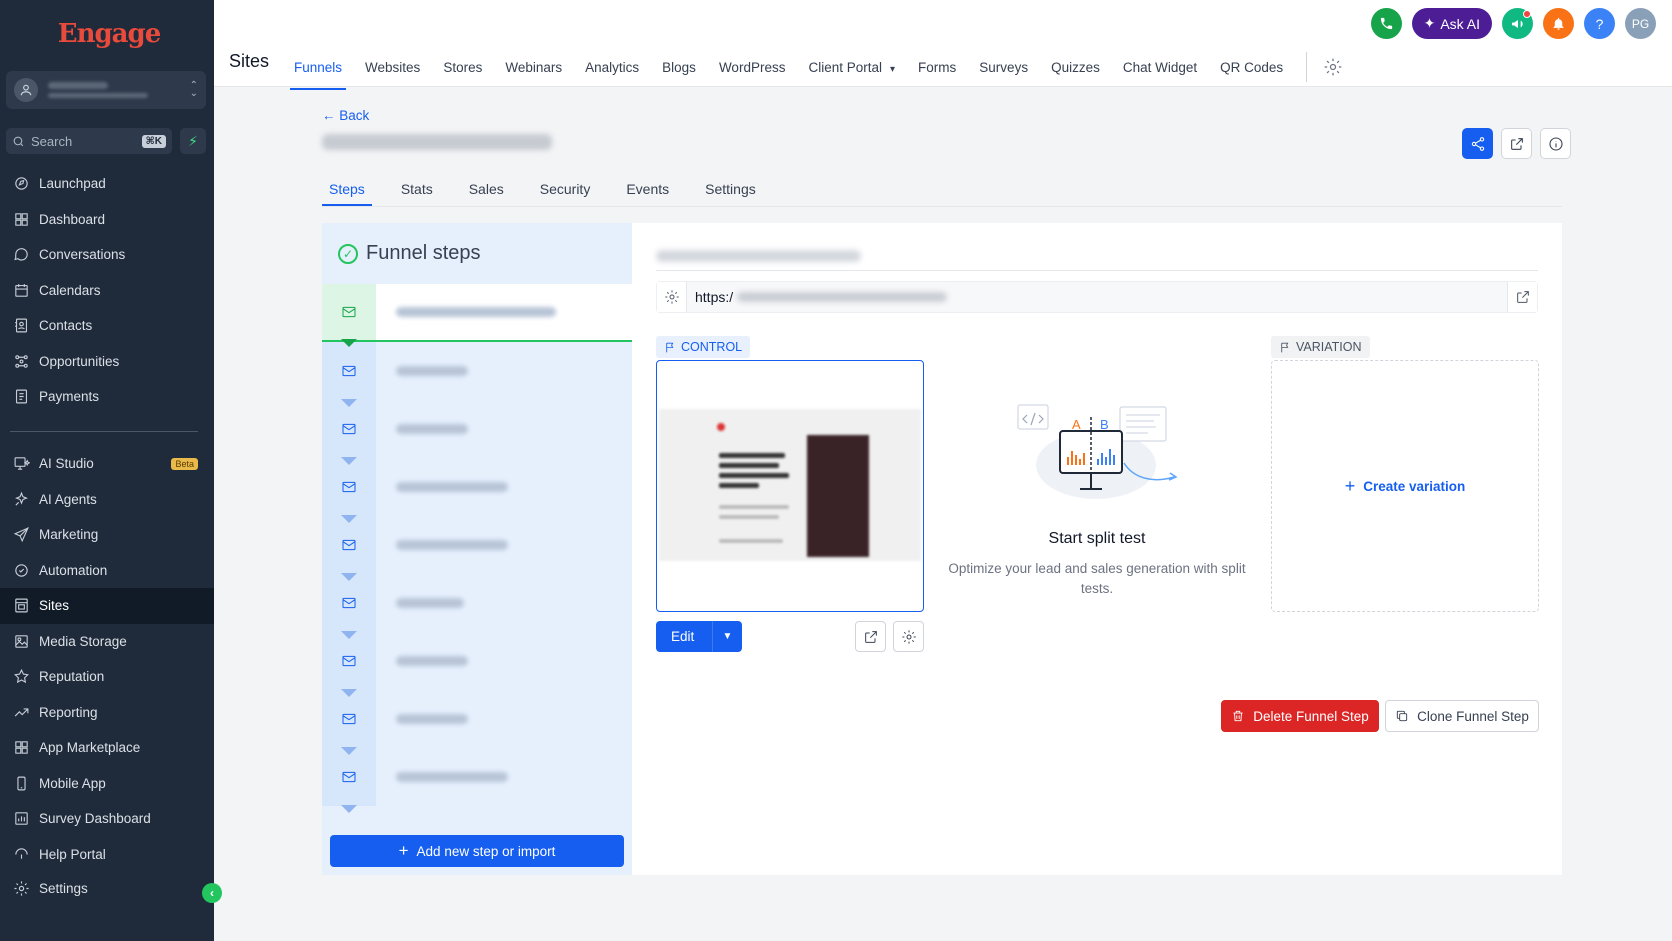  What do you see at coordinates (870, 636) in the screenshot?
I see `preview-external-button` at bounding box center [870, 636].